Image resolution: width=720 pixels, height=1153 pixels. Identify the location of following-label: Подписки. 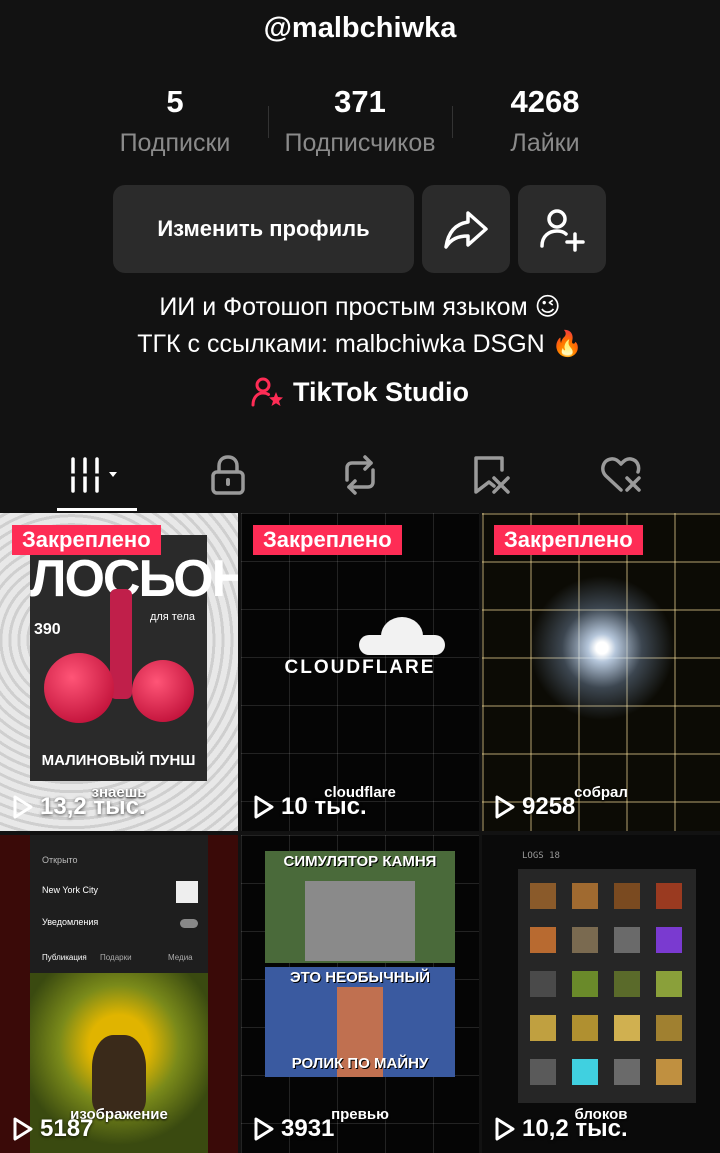
(175, 143).